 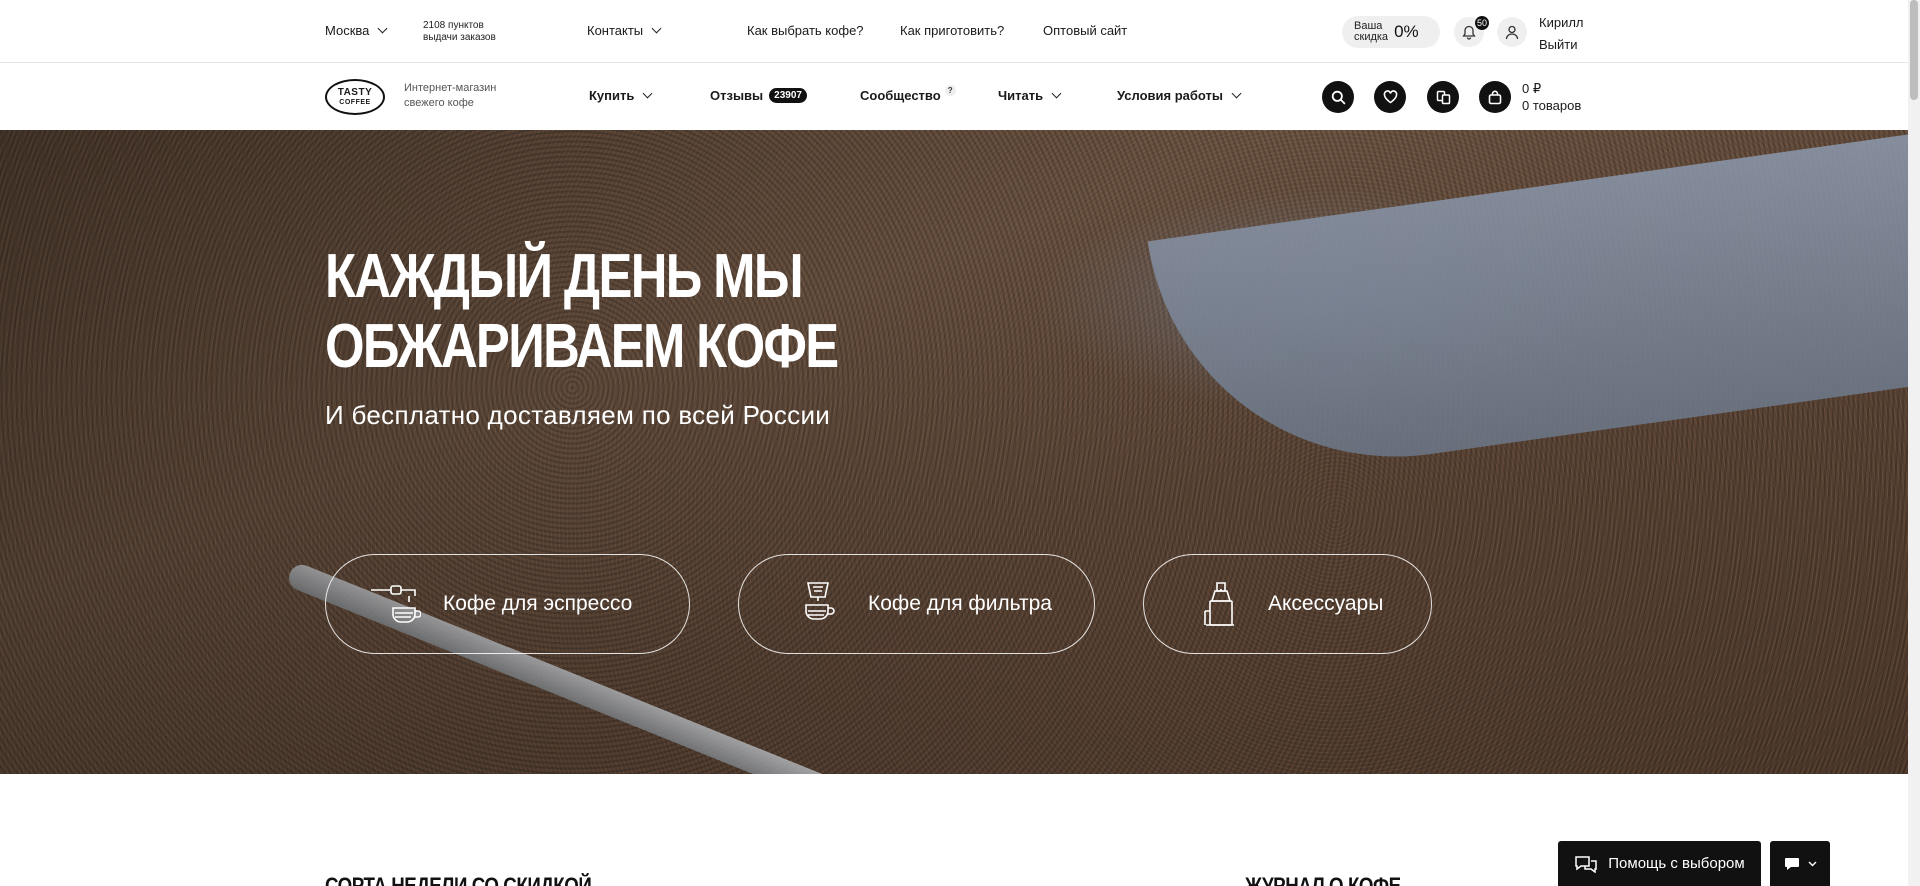 What do you see at coordinates (1220, 604) in the screenshot?
I see `grinder-icon` at bounding box center [1220, 604].